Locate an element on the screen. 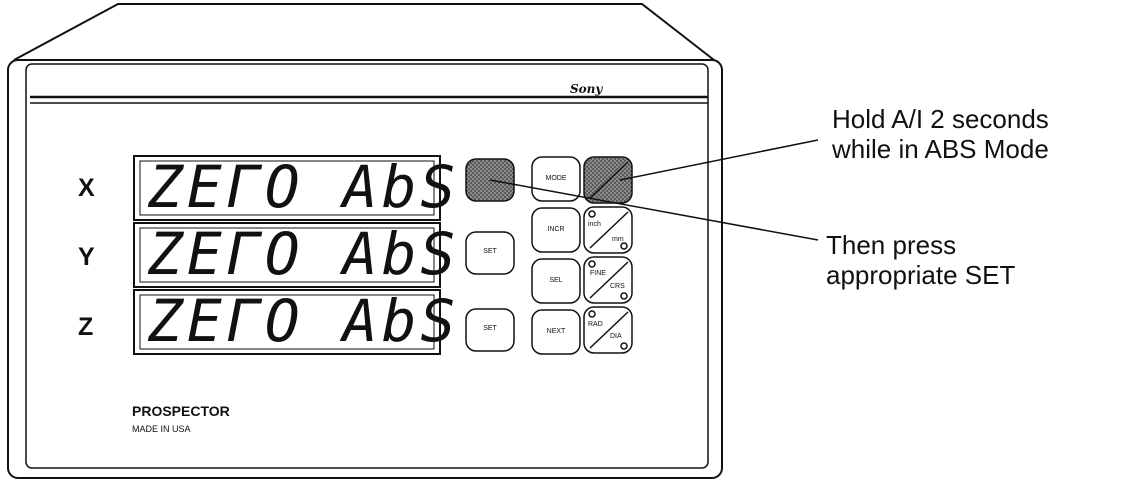 This screenshot has height=483, width=1131. display-y-text: ZEГO AbS is located at coordinates (304, 254).